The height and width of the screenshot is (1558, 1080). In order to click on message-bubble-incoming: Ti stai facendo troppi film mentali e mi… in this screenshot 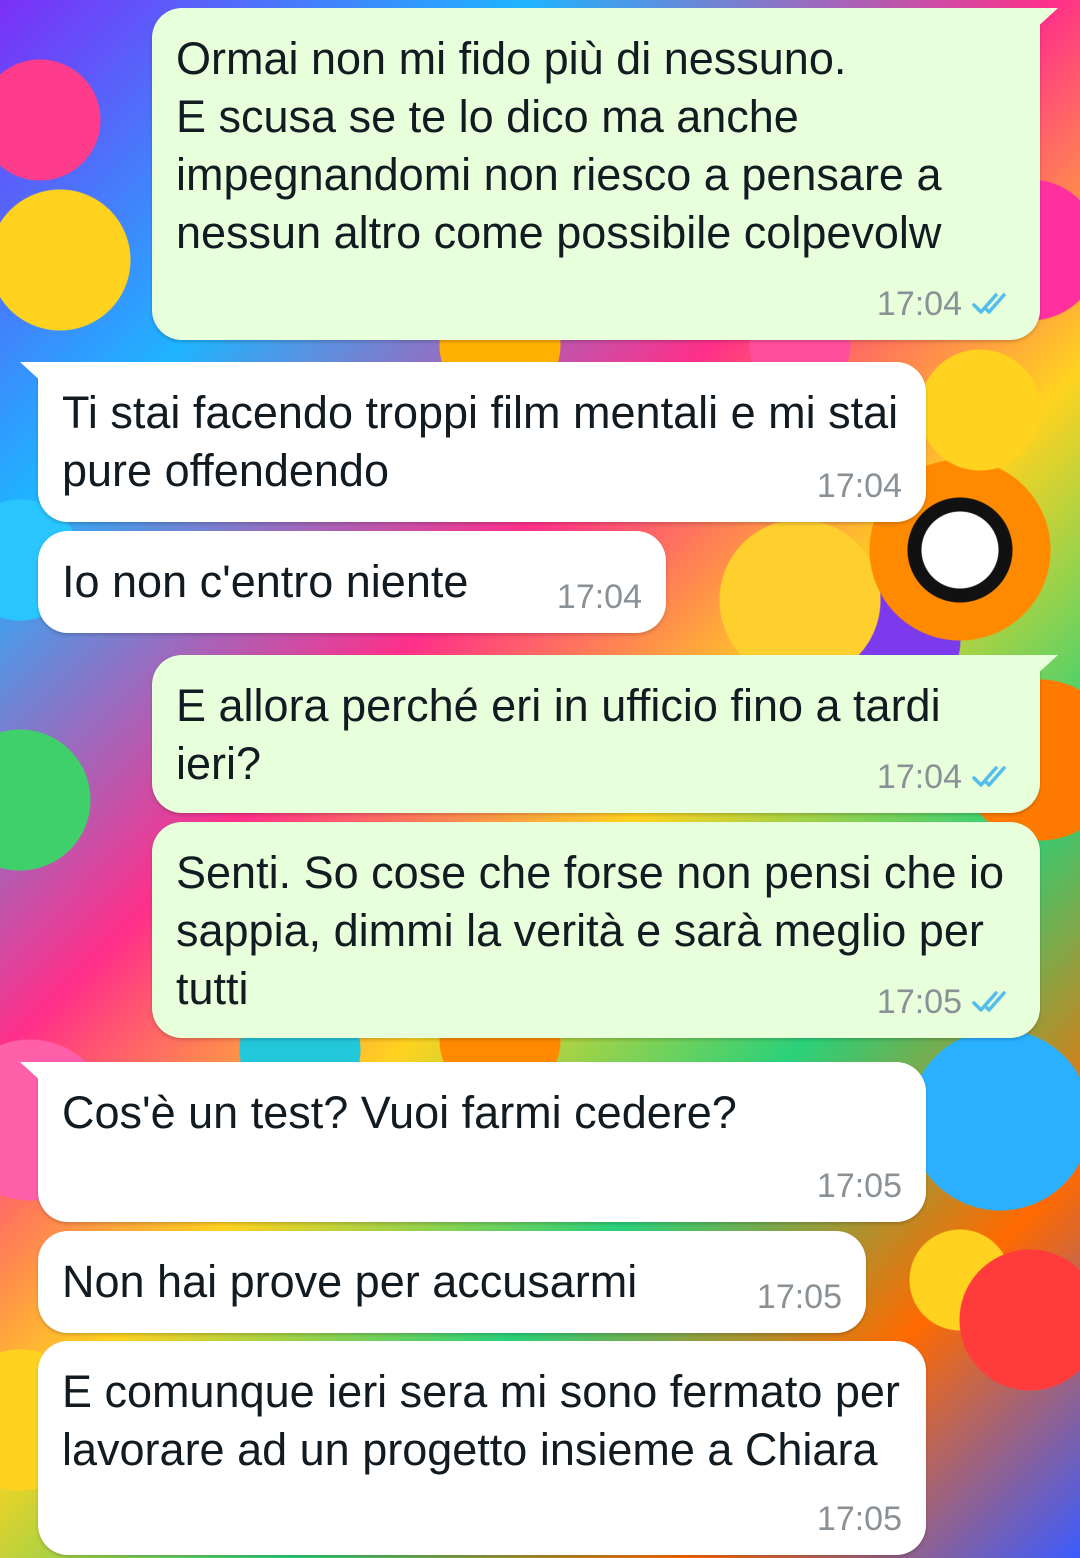, I will do `click(473, 442)`.